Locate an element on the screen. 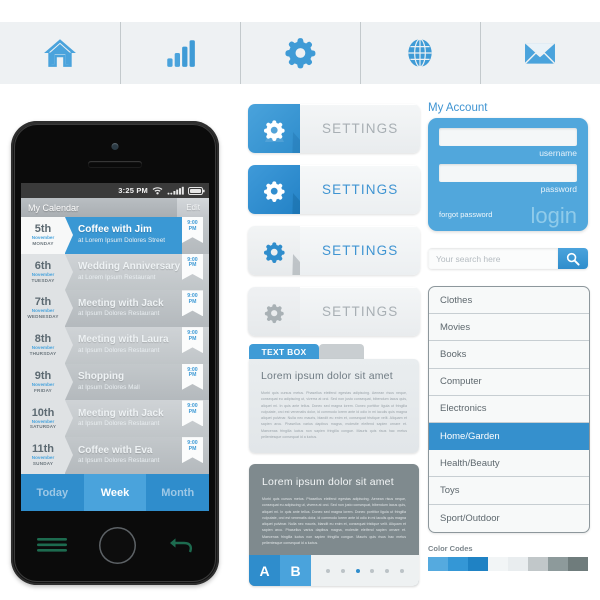 The image size is (600, 600). edit-button: Edit is located at coordinates (193, 207).